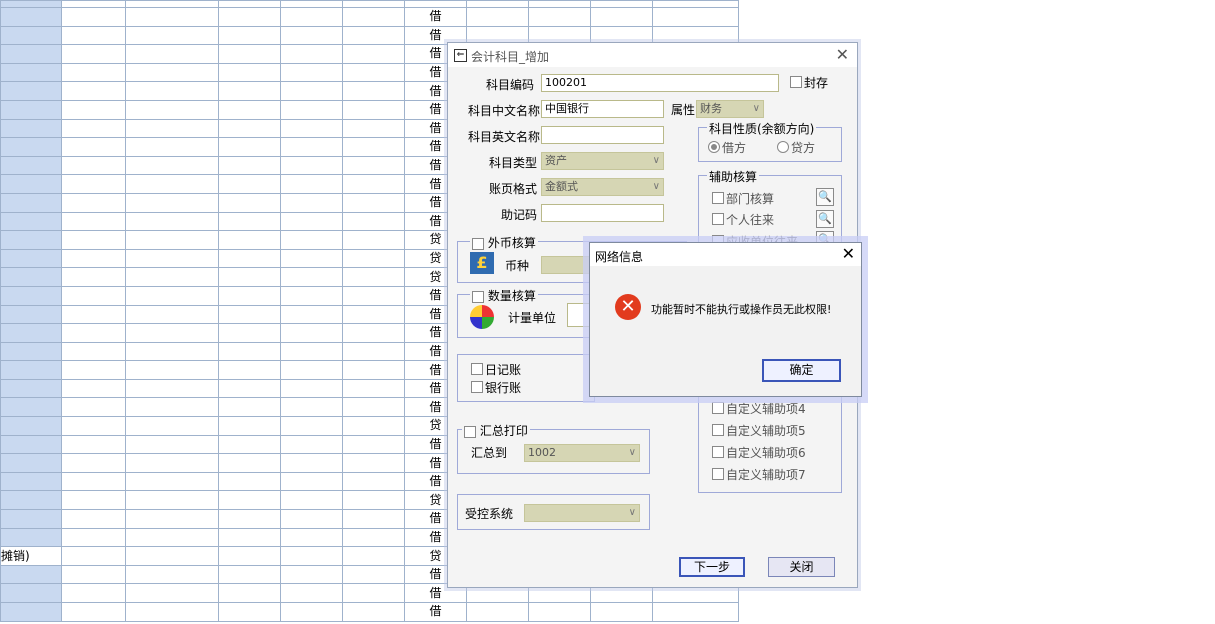 This screenshot has height=624, width=1215. What do you see at coordinates (660, 83) in the screenshot?
I see `code-input: 100201` at bounding box center [660, 83].